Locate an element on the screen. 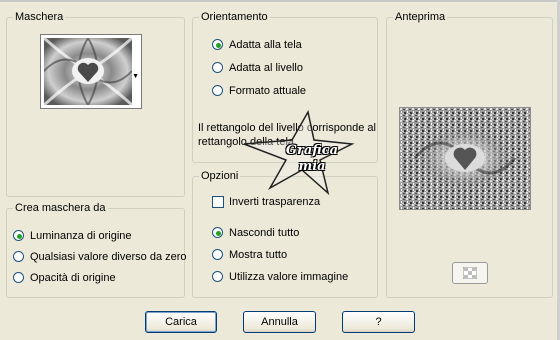  checkerboard-icon is located at coordinates (470, 273).